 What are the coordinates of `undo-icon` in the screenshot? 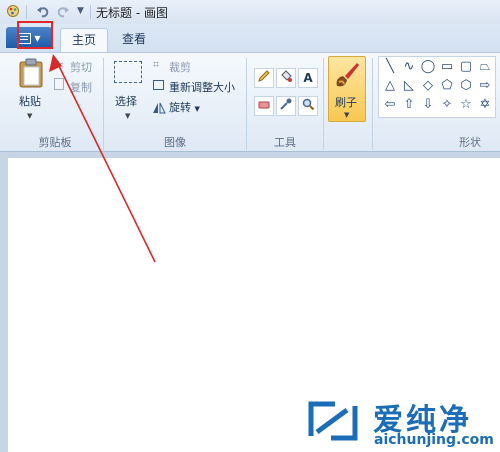 It's located at (43, 12).